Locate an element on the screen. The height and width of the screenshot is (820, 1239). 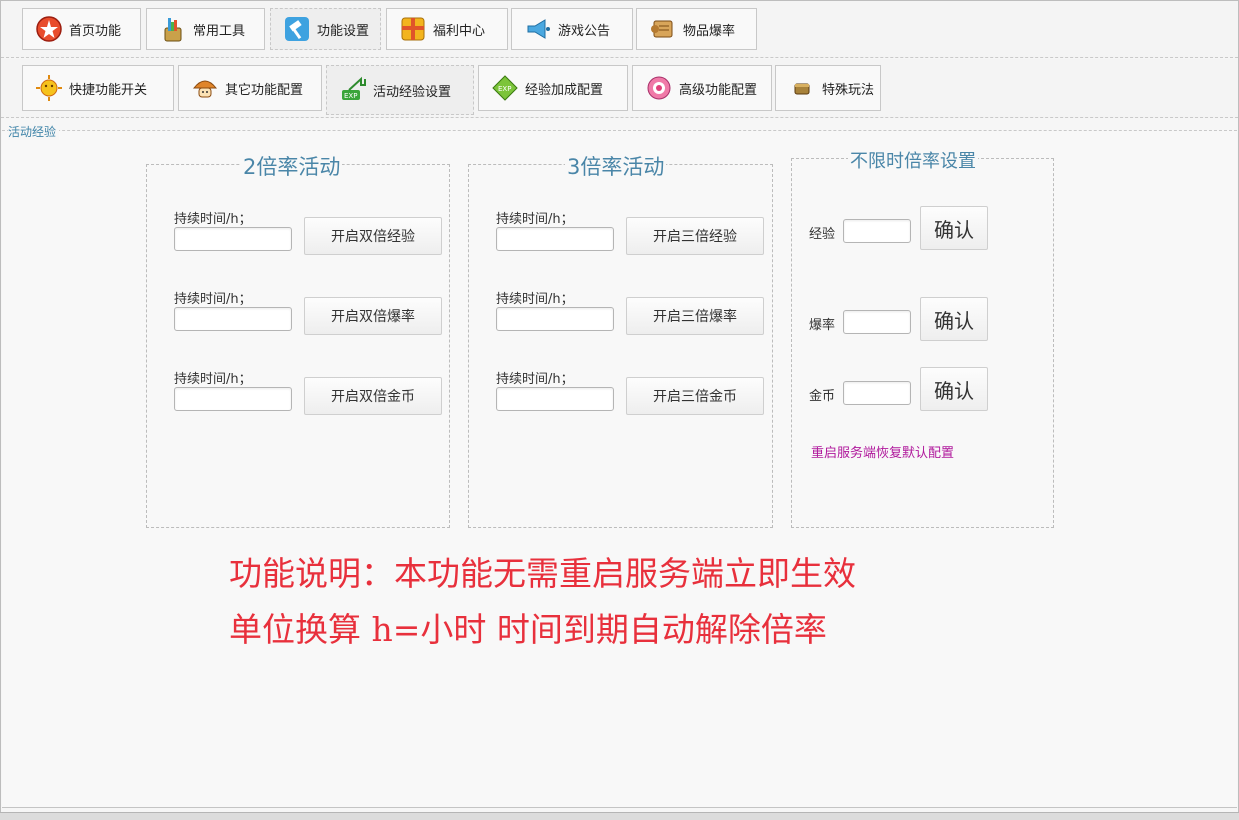
triple-gold-duration-input is located at coordinates (555, 399).